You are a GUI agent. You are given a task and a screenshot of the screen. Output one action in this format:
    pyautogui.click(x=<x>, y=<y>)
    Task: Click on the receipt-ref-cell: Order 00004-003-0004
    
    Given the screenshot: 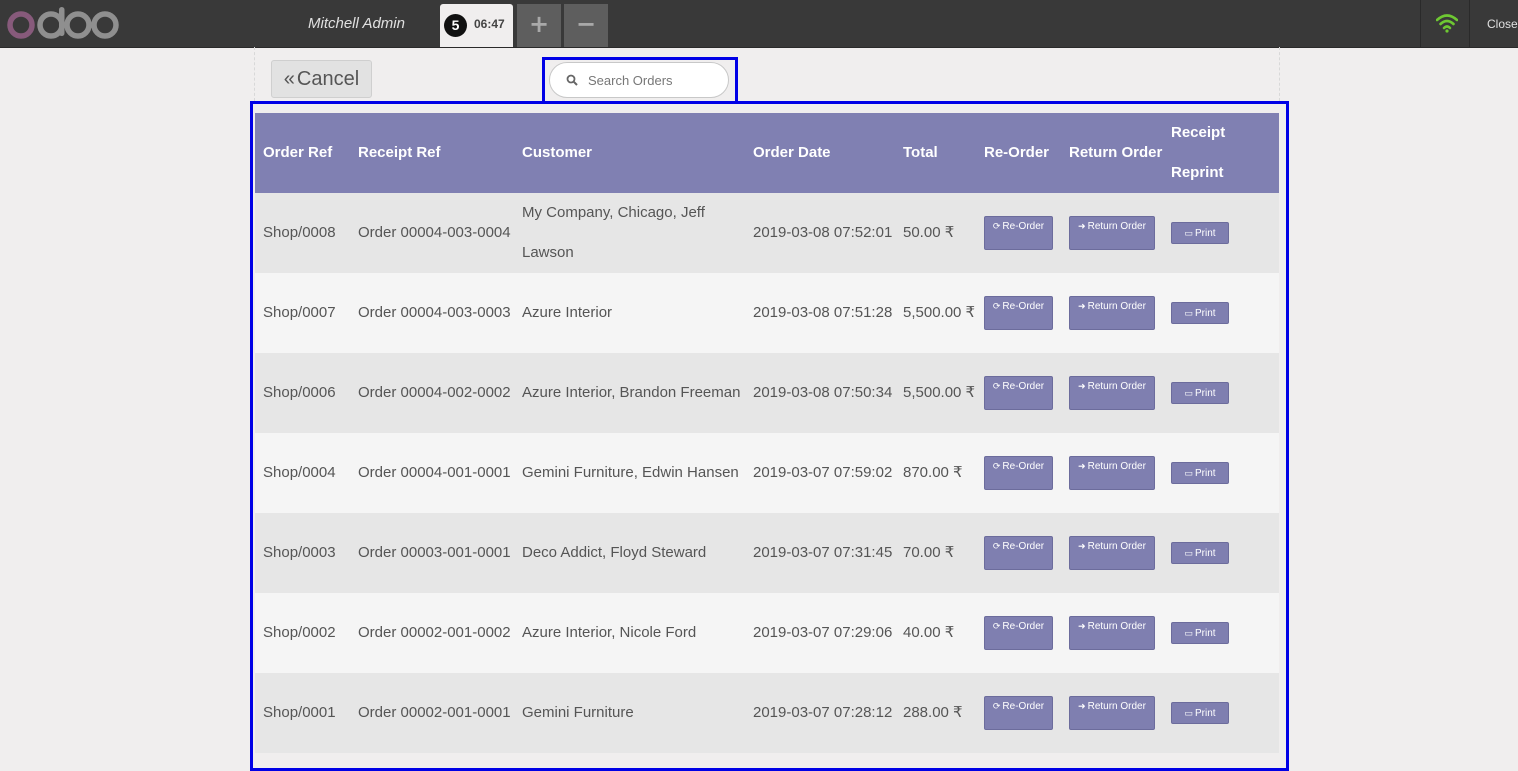 What is the action you would take?
    pyautogui.click(x=432, y=233)
    